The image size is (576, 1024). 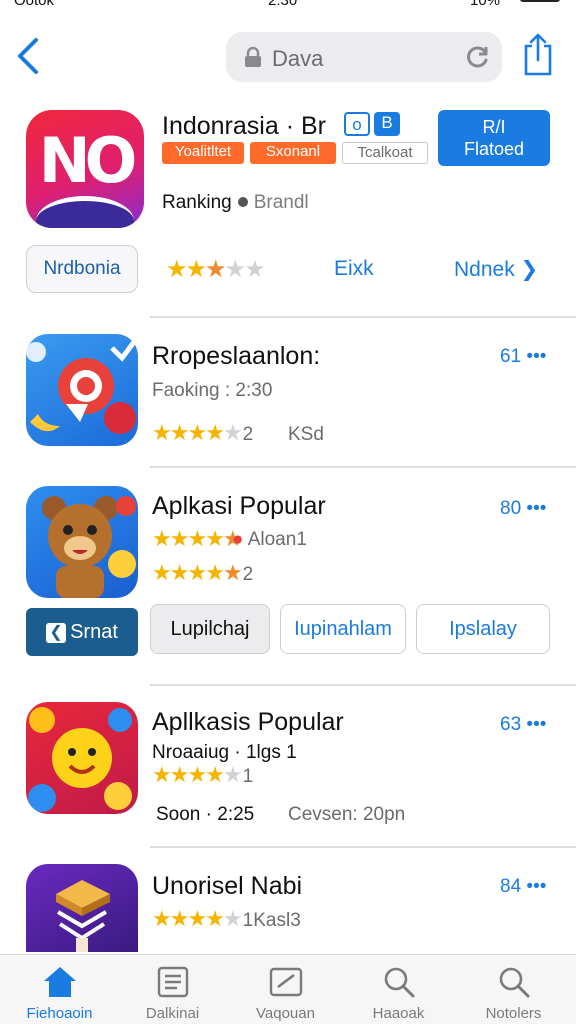 What do you see at coordinates (523, 509) in the screenshot?
I see `rank-more-button: 80 •••` at bounding box center [523, 509].